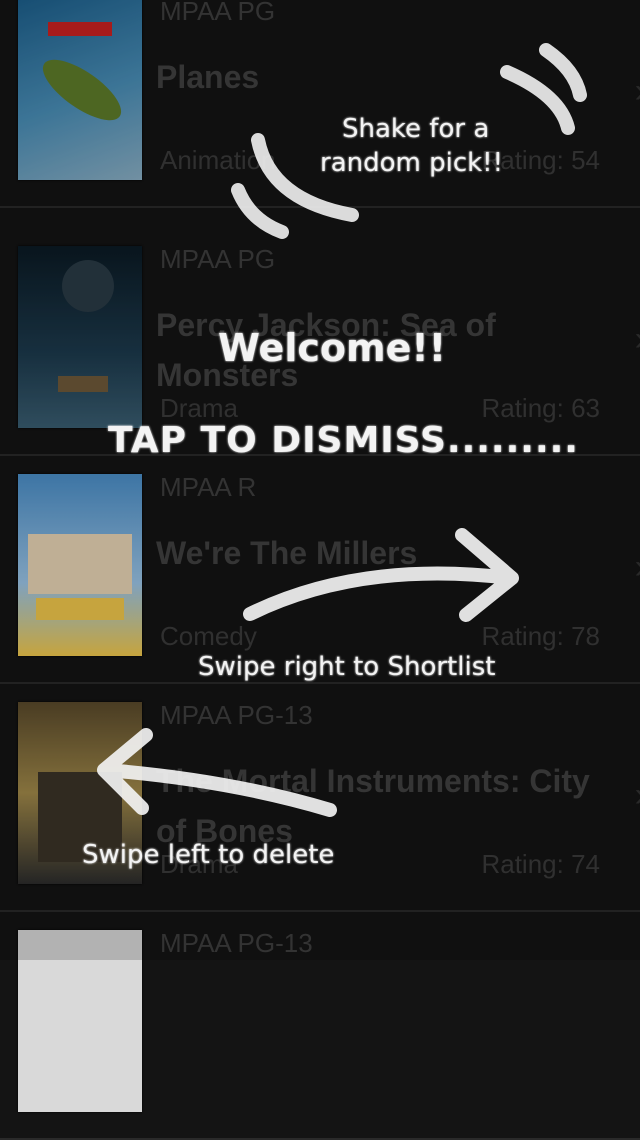 The image size is (640, 1140). What do you see at coordinates (381, 575) in the screenshot?
I see `arrow-right-icon` at bounding box center [381, 575].